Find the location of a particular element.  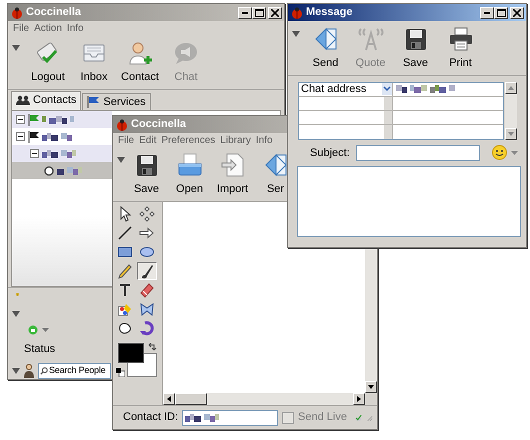

toolbar-button: Contact is located at coordinates (140, 62).